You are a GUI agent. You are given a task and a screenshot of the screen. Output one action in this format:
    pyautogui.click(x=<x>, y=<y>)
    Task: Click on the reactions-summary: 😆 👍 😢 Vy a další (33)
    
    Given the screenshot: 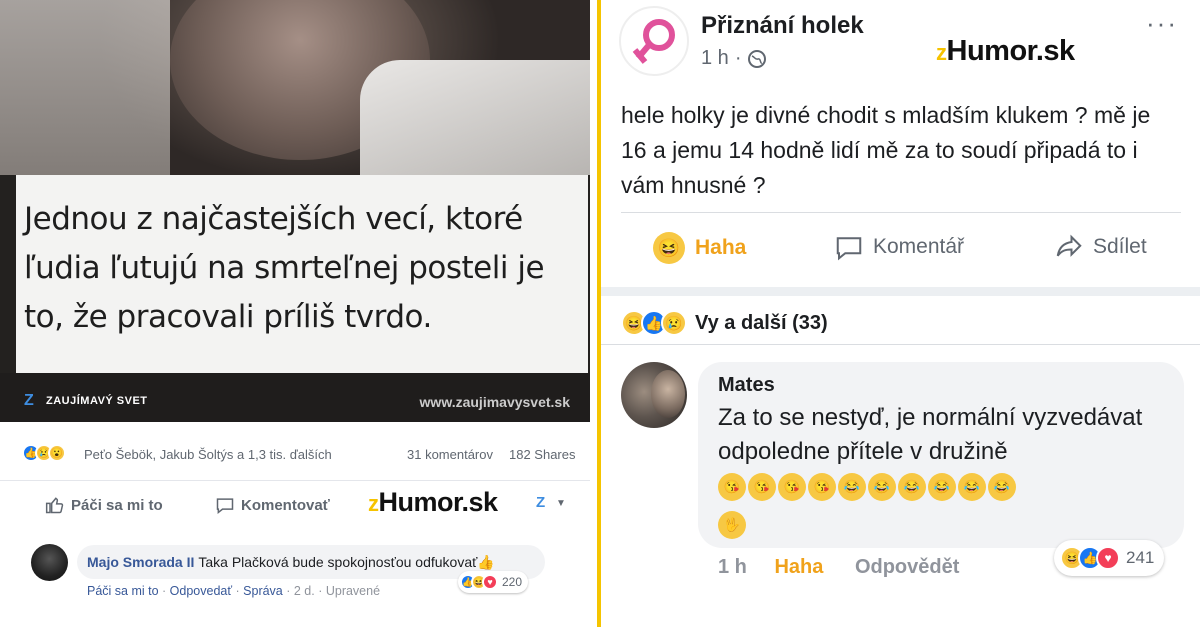 What is the action you would take?
    pyautogui.click(x=724, y=323)
    